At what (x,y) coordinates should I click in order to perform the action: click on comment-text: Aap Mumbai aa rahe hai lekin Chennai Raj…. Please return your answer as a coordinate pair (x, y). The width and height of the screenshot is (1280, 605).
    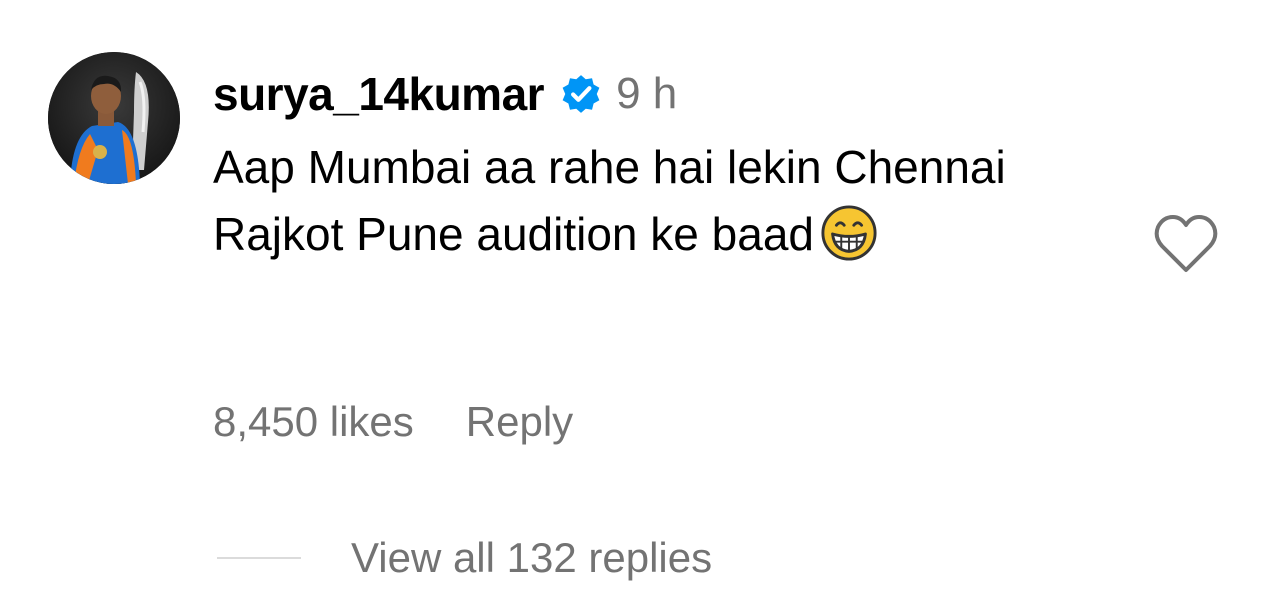
    Looking at the image, I should click on (609, 200).